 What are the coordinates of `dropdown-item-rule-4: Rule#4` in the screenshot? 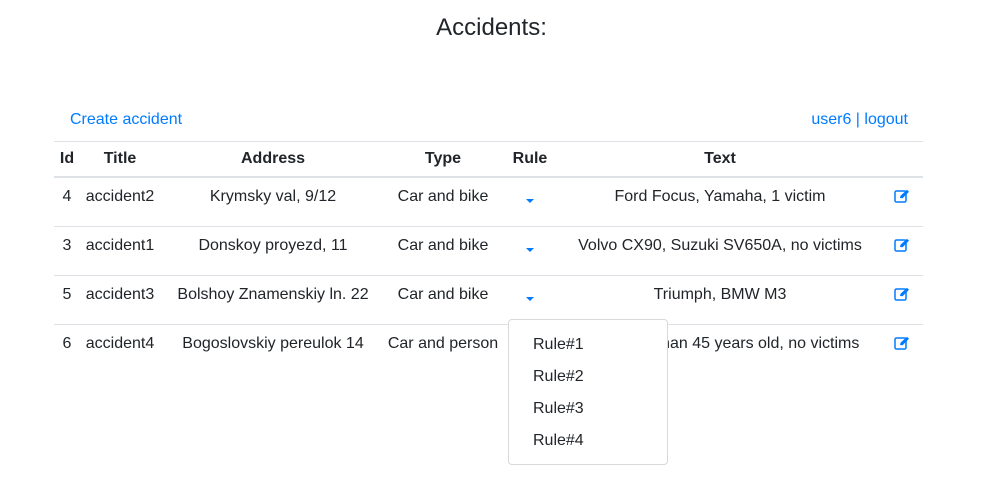 It's located at (558, 441).